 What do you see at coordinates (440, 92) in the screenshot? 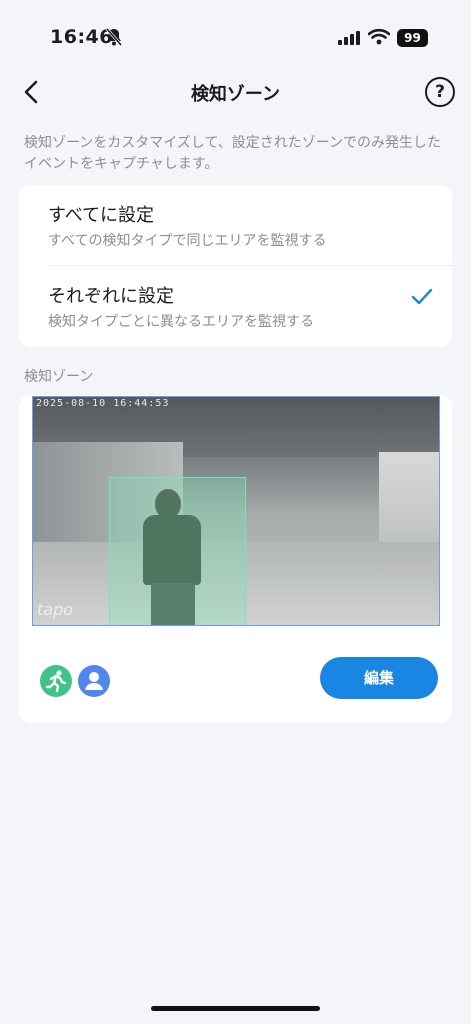
I see `help-icon: ?` at bounding box center [440, 92].